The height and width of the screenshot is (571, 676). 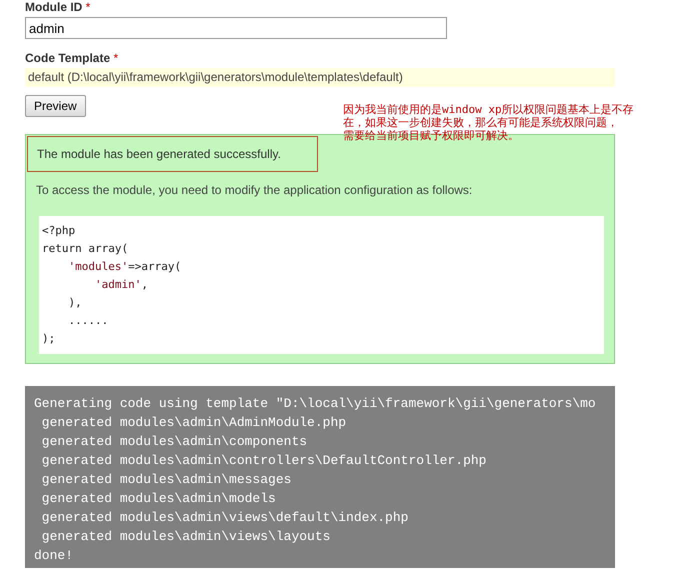 What do you see at coordinates (320, 77) in the screenshot?
I see `code-template-field: default (D:\local\yii\framework\gii\generators\module\templates\default)` at bounding box center [320, 77].